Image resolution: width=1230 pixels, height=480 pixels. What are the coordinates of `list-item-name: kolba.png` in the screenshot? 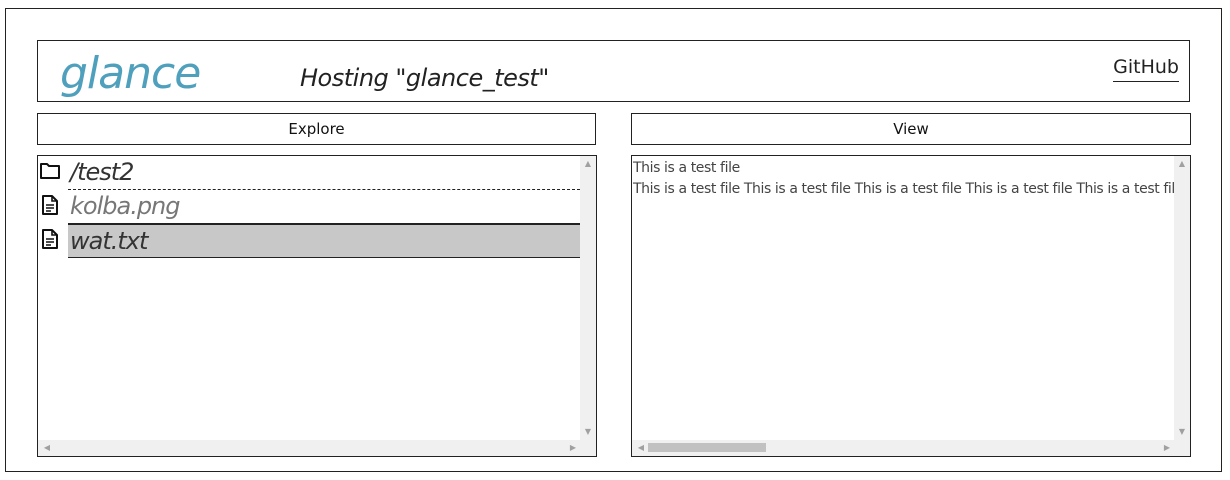 It's located at (324, 207).